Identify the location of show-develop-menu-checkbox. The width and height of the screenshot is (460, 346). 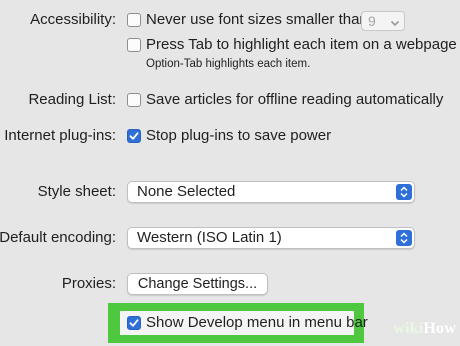
(134, 323).